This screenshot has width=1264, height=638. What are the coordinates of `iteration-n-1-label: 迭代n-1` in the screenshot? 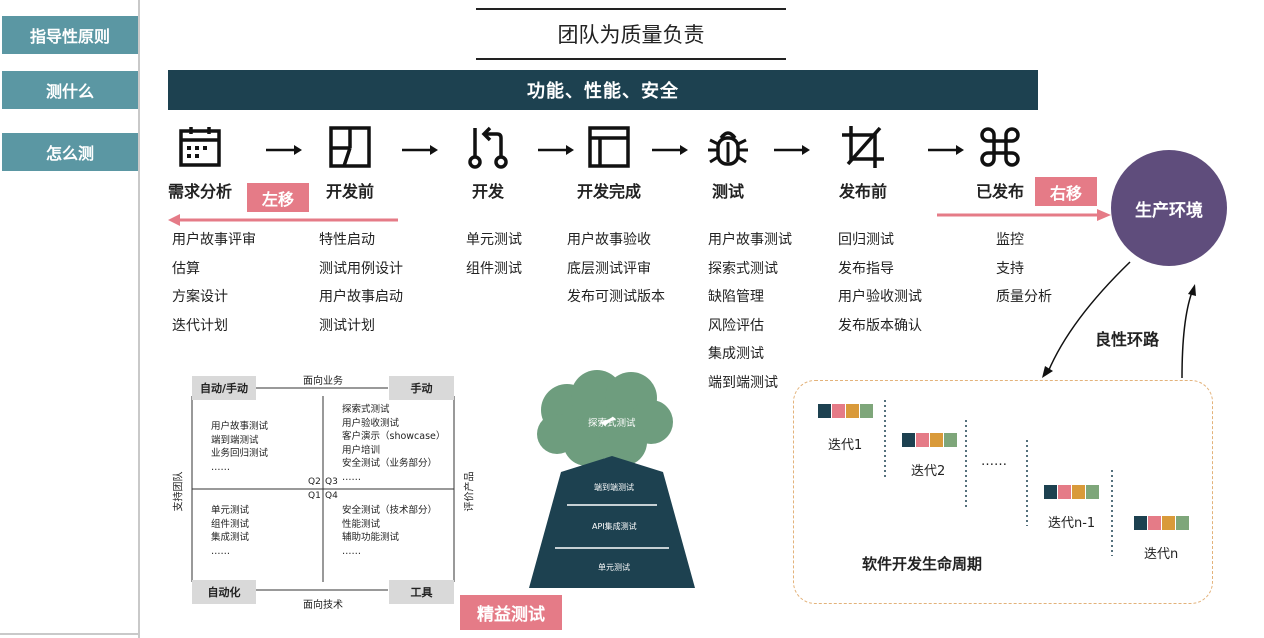 It's located at (1072, 523).